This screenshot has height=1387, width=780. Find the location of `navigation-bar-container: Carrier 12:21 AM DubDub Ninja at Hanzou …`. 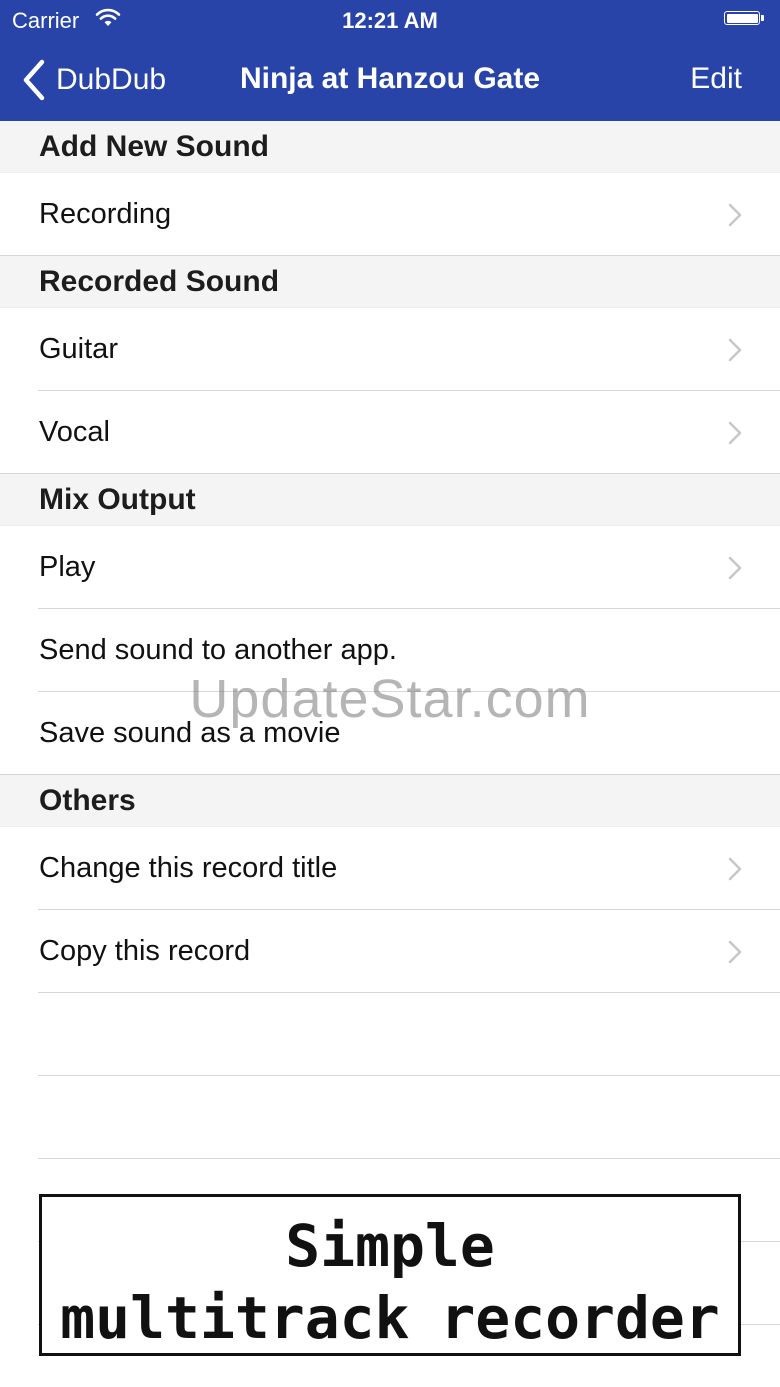

navigation-bar-container: Carrier 12:21 AM DubDub Ninja at Hanzou … is located at coordinates (390, 60).